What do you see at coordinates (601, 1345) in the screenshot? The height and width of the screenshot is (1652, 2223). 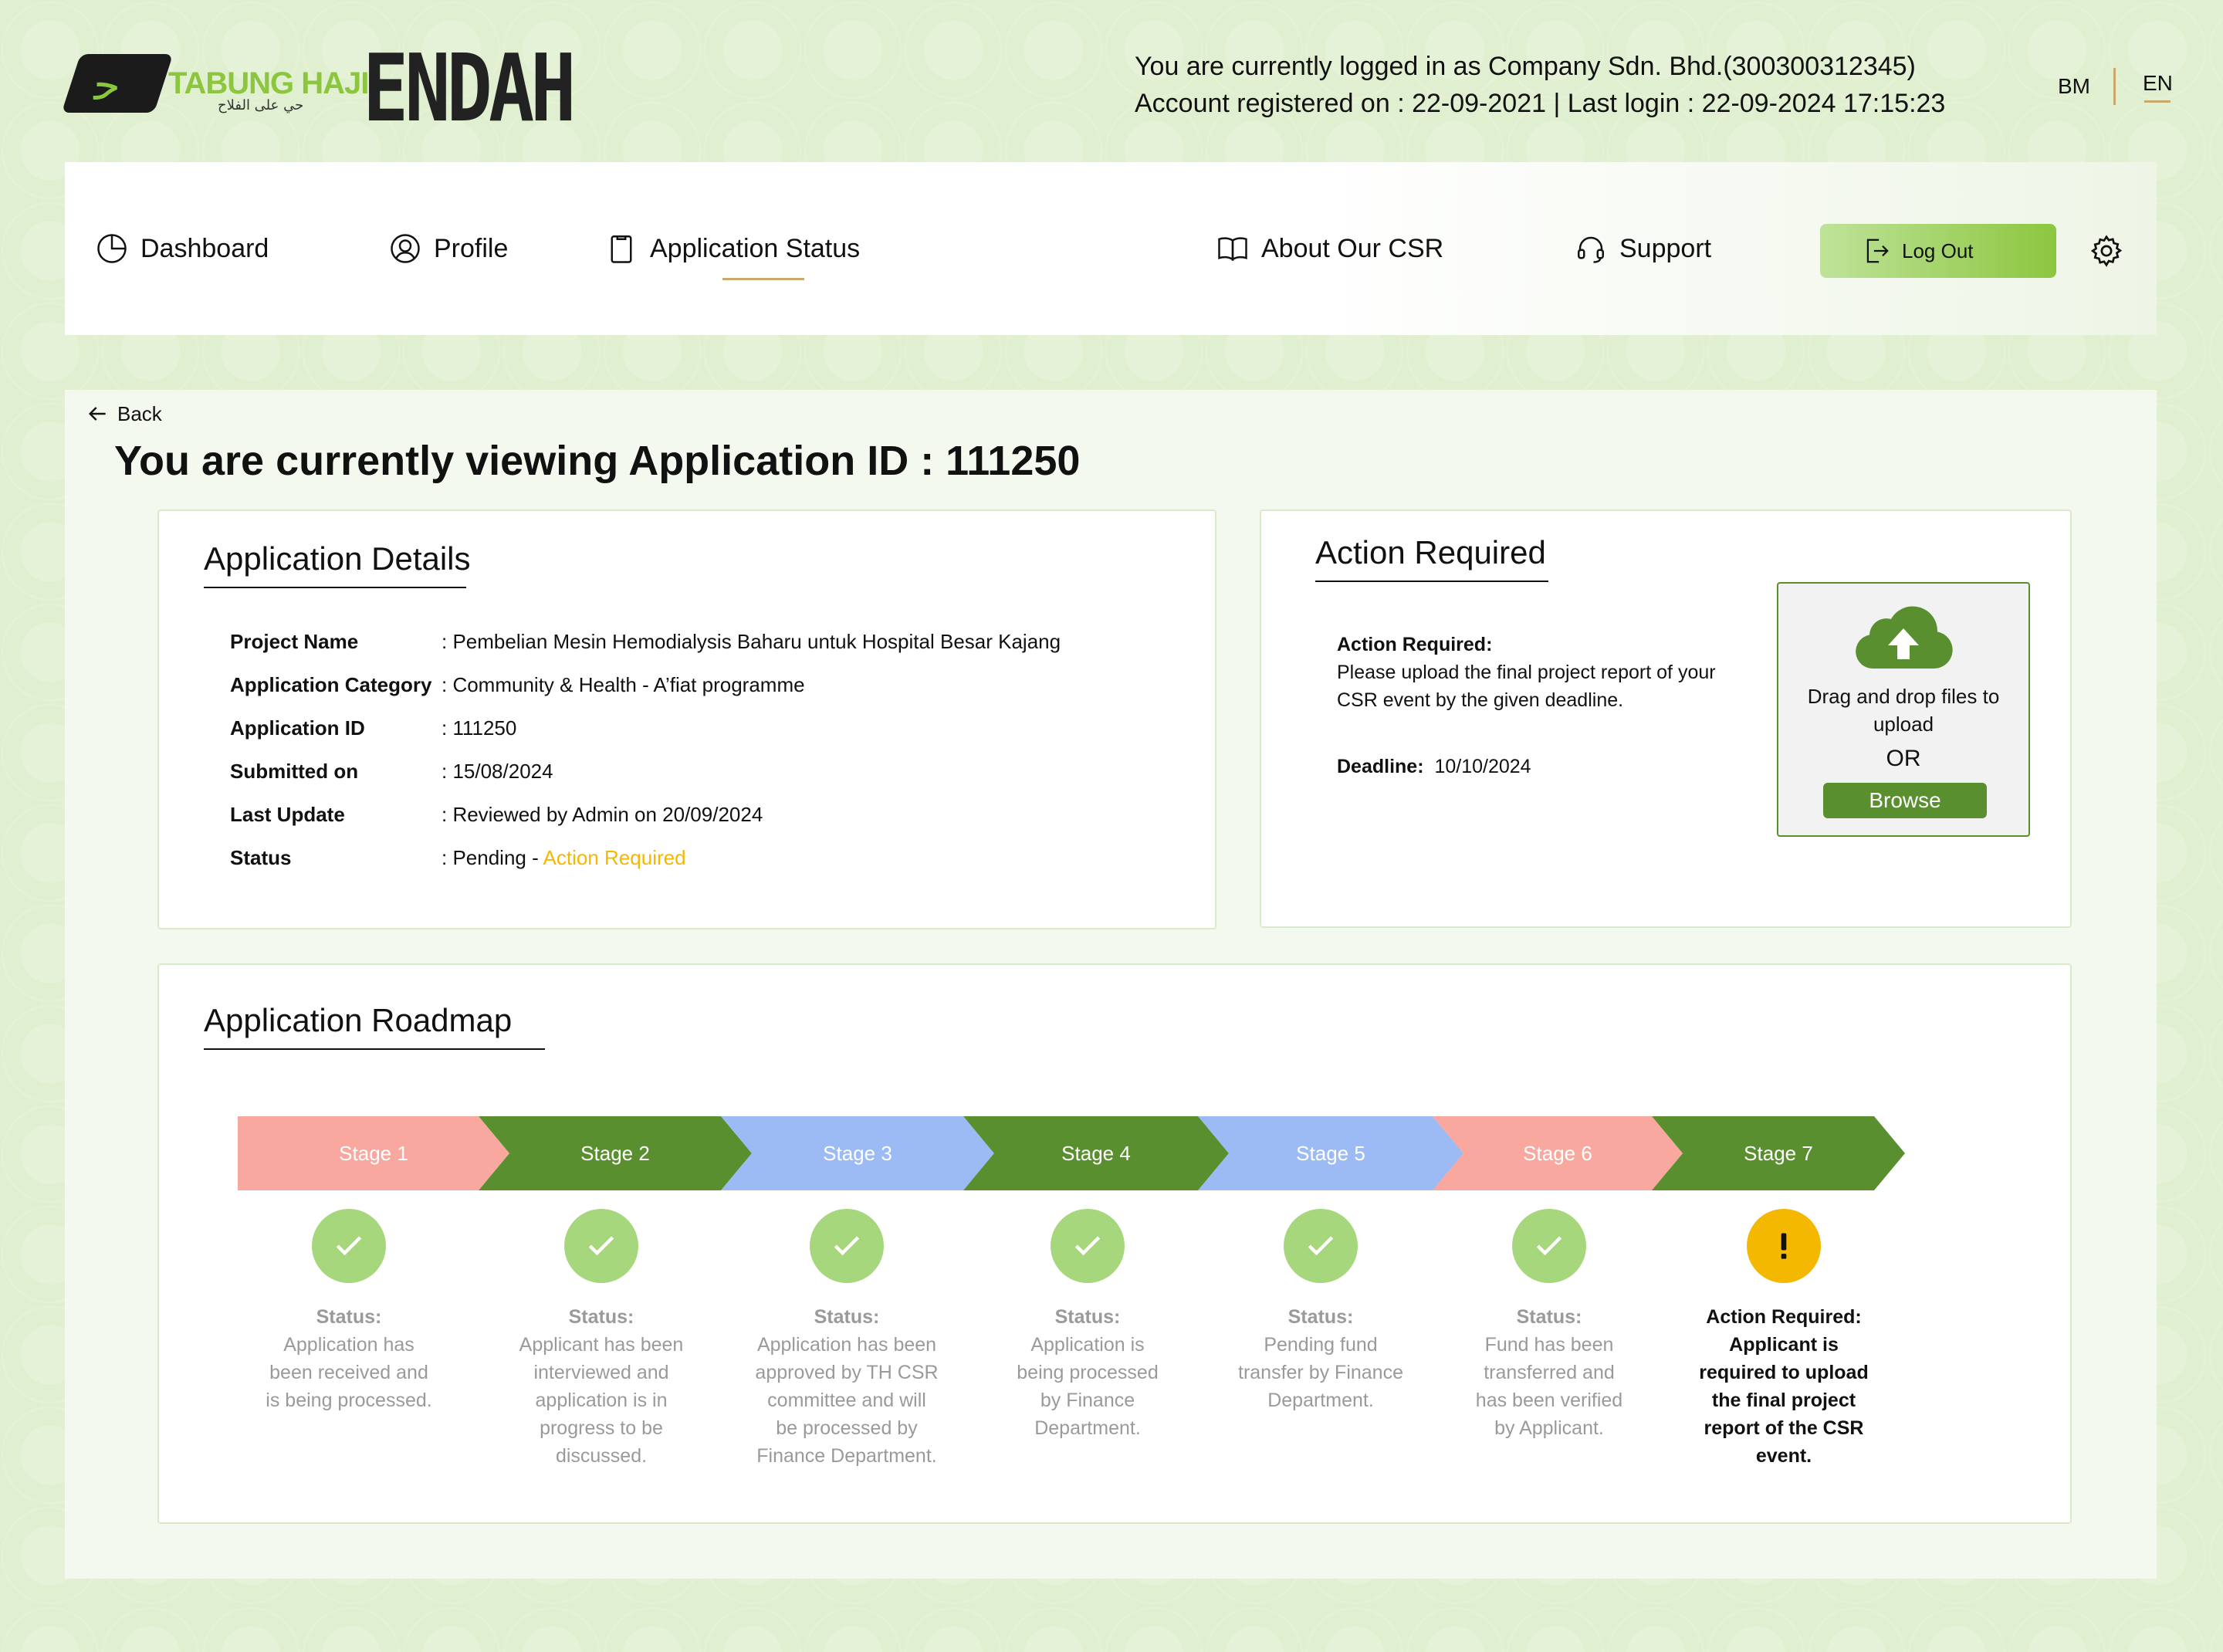 I see `stage-2-status-line: Applicant has been` at bounding box center [601, 1345].